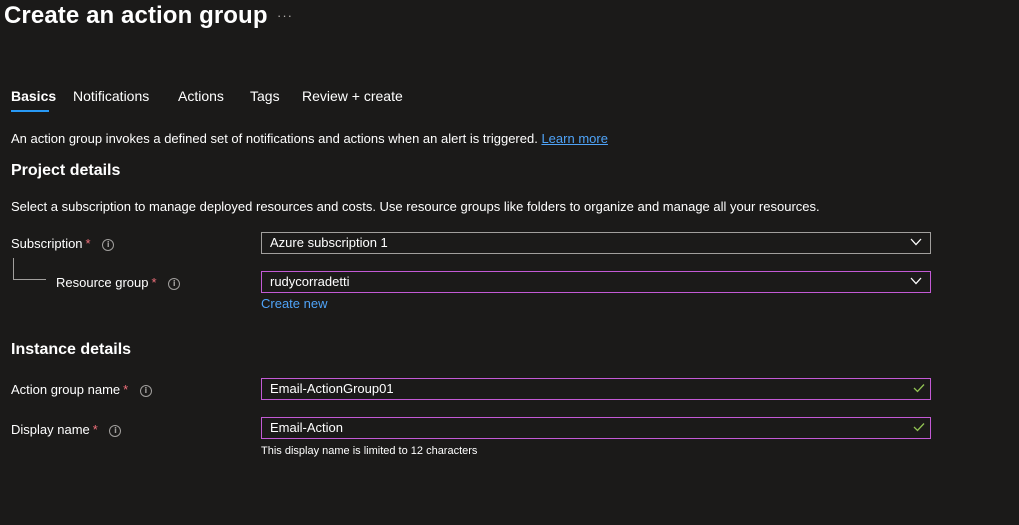 This screenshot has height=525, width=1019. I want to click on display-name-label-row: Display name * i, so click(66, 429).